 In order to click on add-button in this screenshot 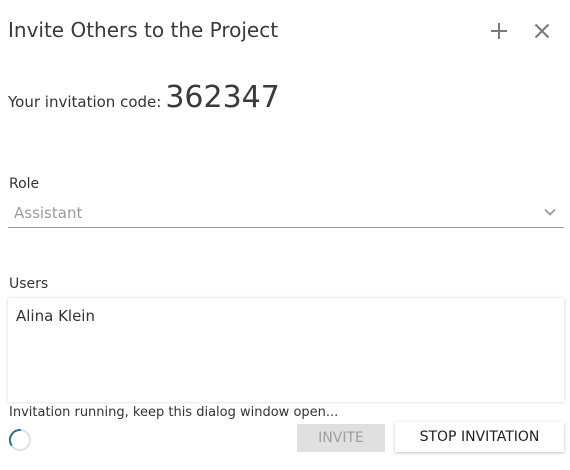, I will do `click(499, 31)`.